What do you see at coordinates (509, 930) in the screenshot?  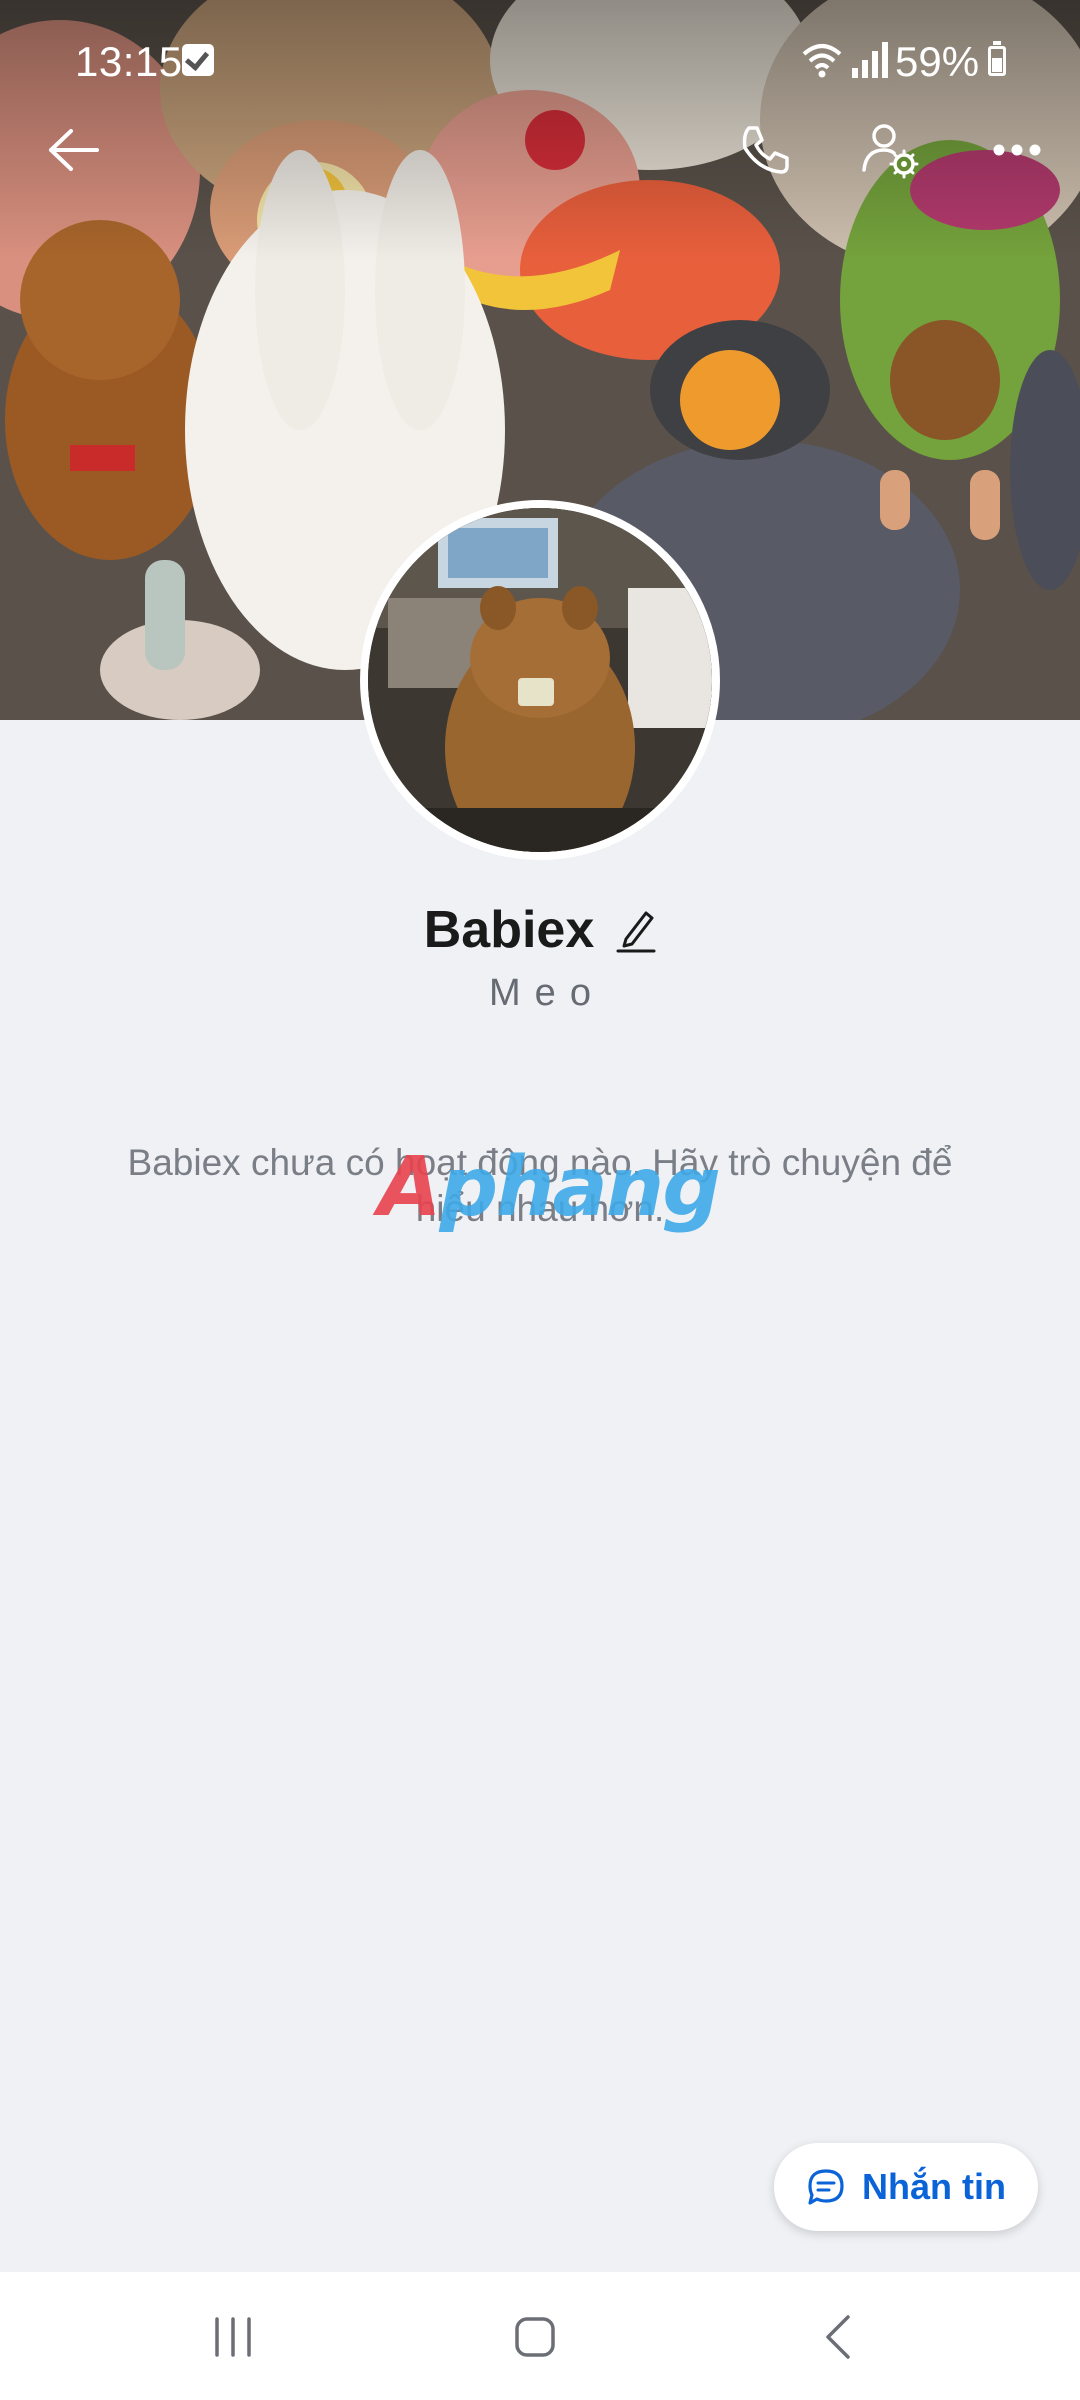 I see `profile-name: Babiex` at bounding box center [509, 930].